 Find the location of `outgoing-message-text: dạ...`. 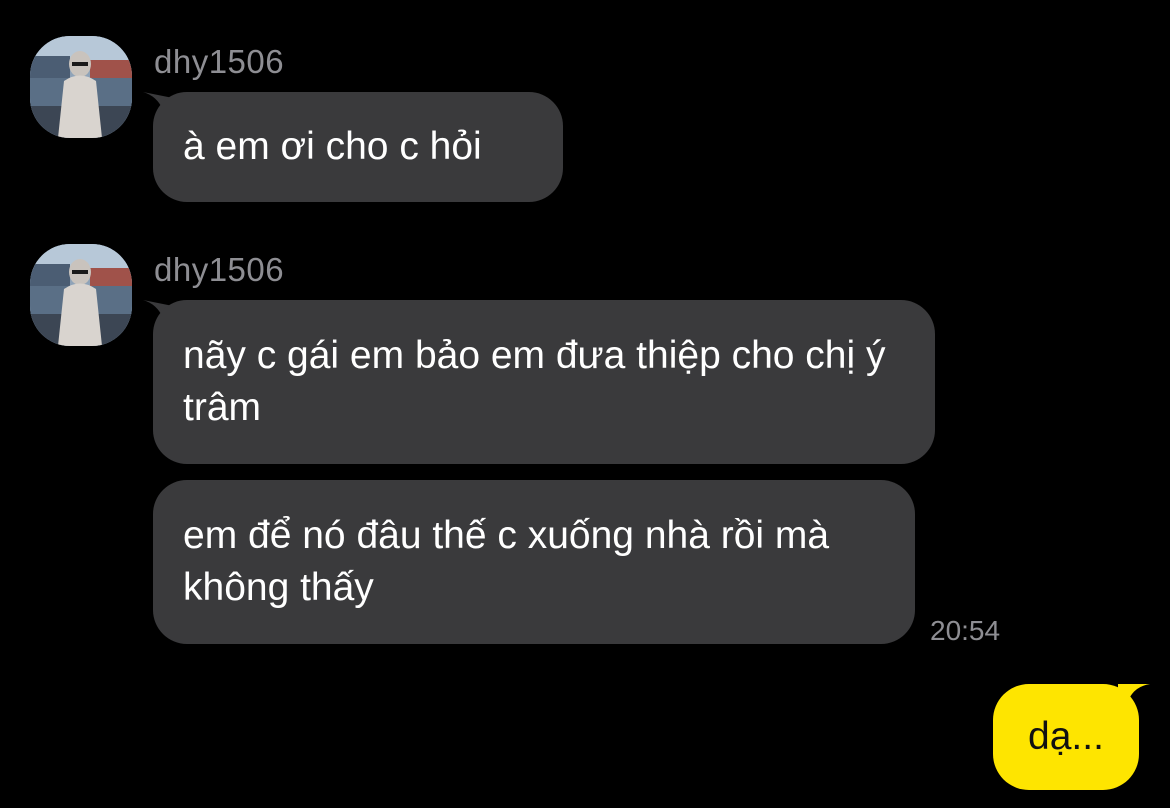

outgoing-message-text: dạ... is located at coordinates (1066, 736).